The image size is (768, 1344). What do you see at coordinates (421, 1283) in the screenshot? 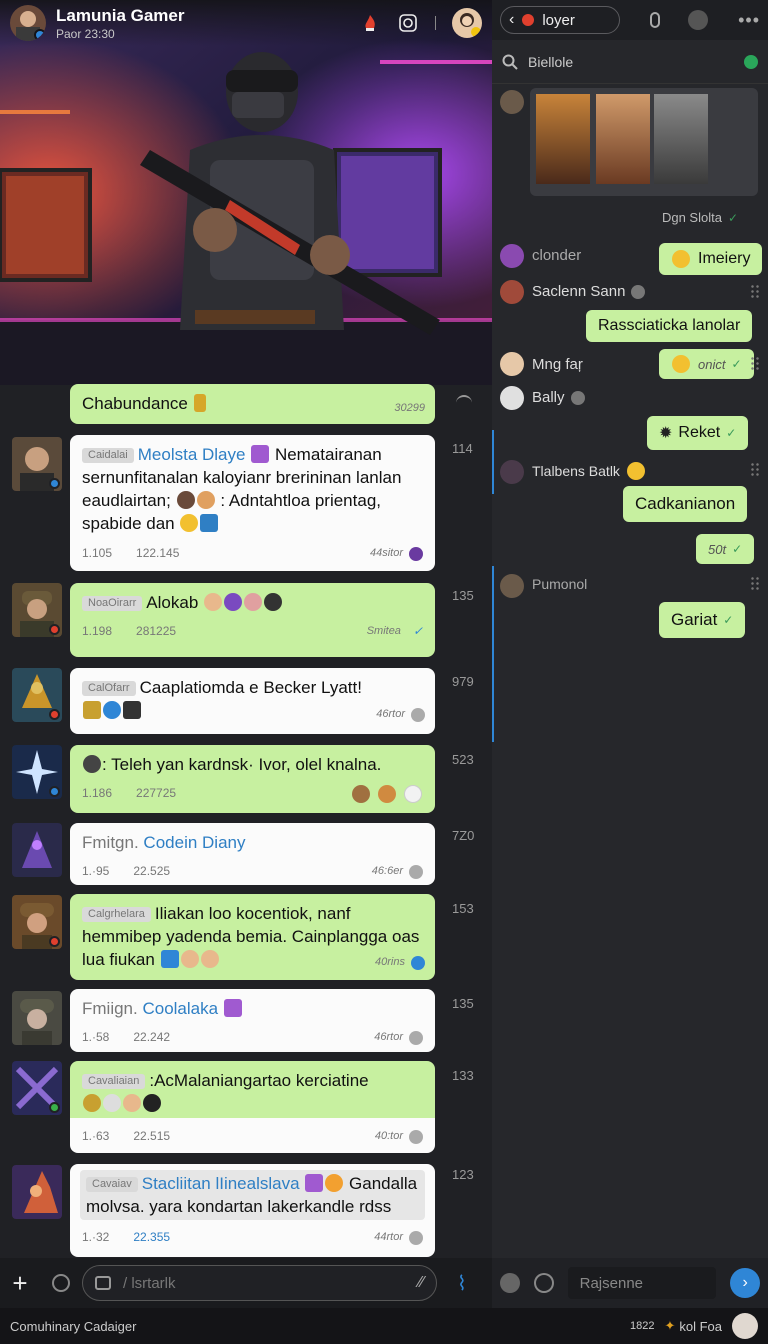
I see `sticker-icon: ⁄⁄` at bounding box center [421, 1283].